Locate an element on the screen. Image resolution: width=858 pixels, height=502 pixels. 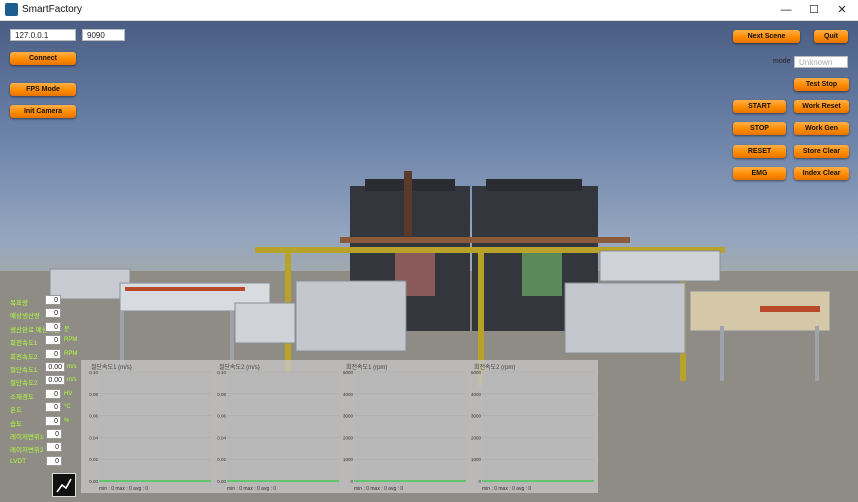
sensor-label: 습도 is located at coordinates (16, 424).